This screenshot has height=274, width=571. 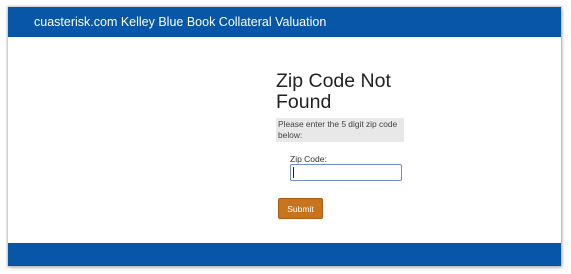 What do you see at coordinates (340, 130) in the screenshot?
I see `instructions-text: Please enter the 5 digit zip code below:` at bounding box center [340, 130].